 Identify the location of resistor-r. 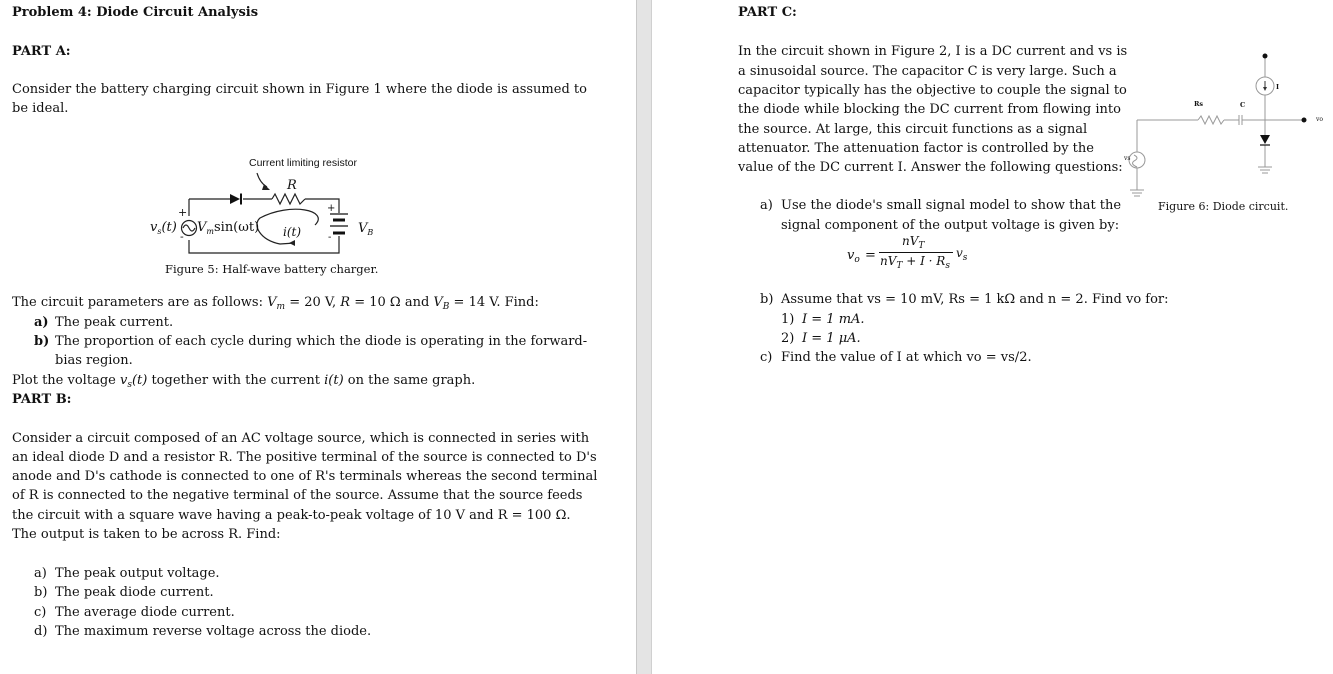
(288, 199).